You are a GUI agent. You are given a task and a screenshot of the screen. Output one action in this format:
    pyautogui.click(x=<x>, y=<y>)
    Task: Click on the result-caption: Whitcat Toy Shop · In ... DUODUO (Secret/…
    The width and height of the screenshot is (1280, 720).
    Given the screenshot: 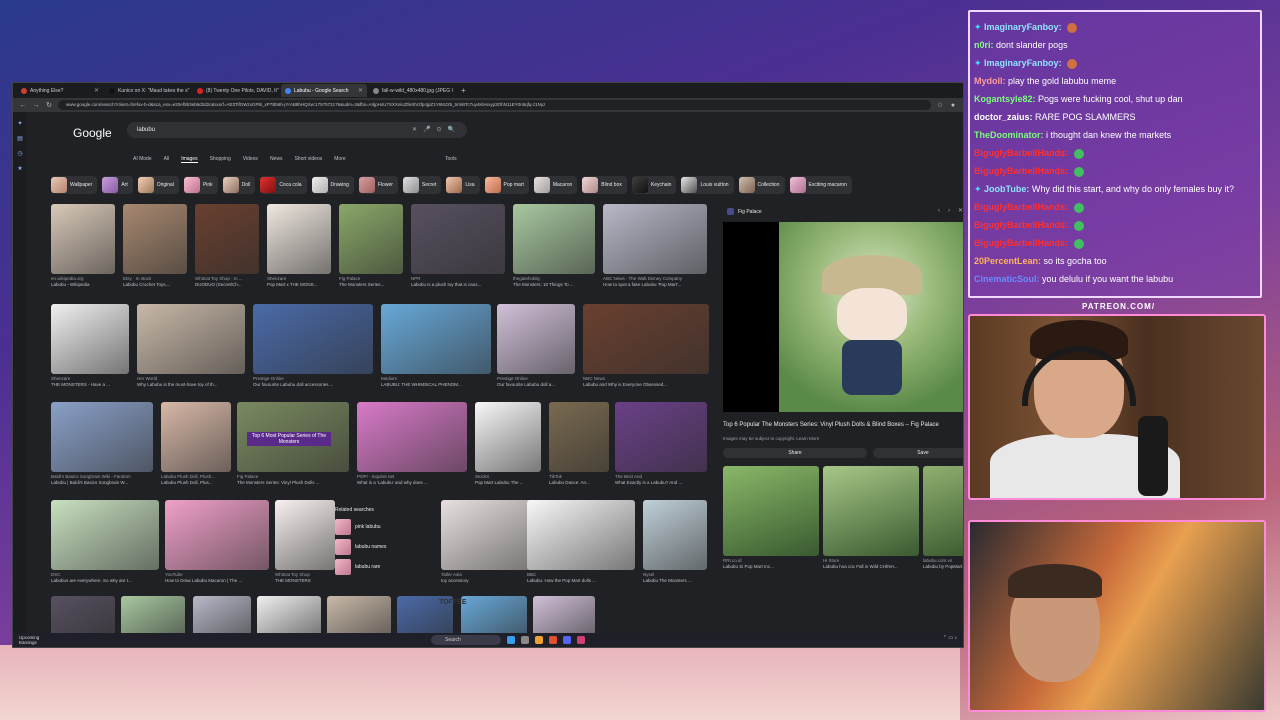 What is the action you would take?
    pyautogui.click(x=227, y=282)
    